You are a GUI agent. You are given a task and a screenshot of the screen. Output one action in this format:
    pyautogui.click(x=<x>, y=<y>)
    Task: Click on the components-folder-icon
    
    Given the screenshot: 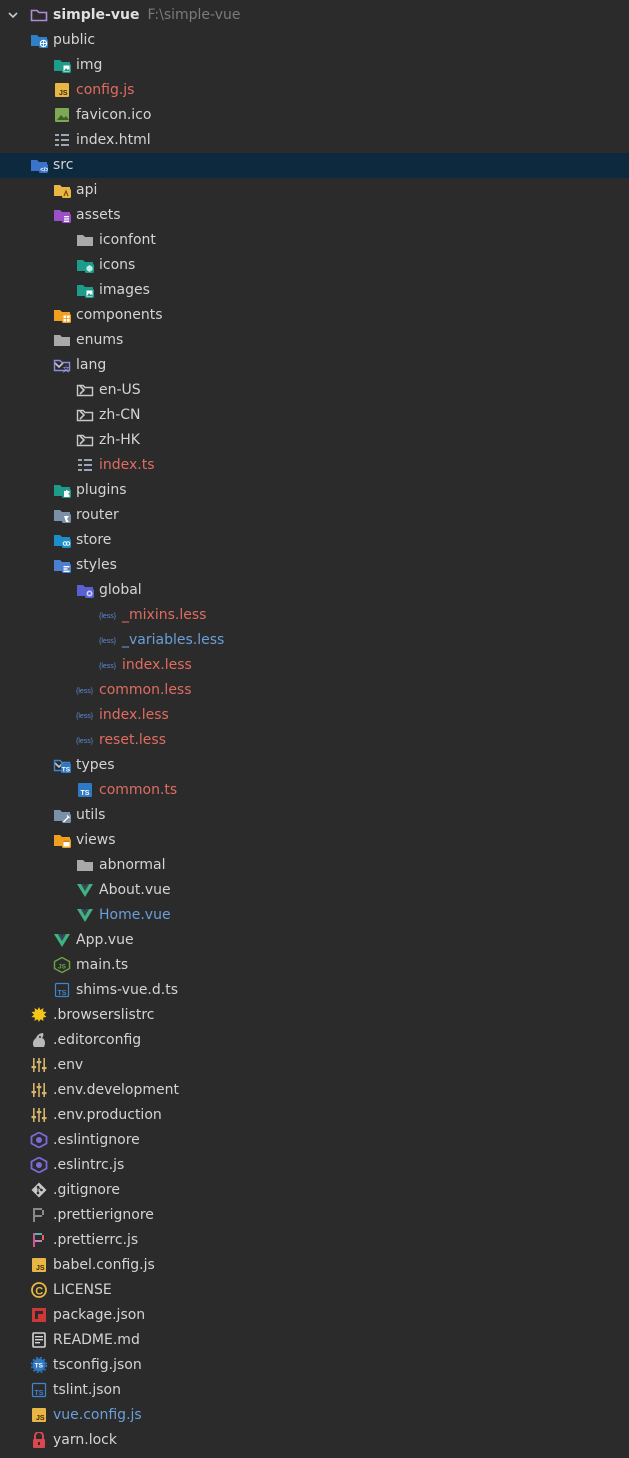 What is the action you would take?
    pyautogui.click(x=62, y=315)
    